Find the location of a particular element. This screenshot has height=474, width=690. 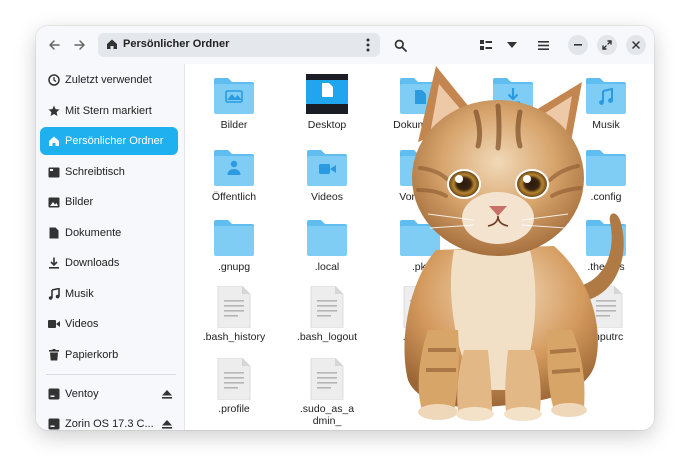

list-view-icon is located at coordinates (486, 45).